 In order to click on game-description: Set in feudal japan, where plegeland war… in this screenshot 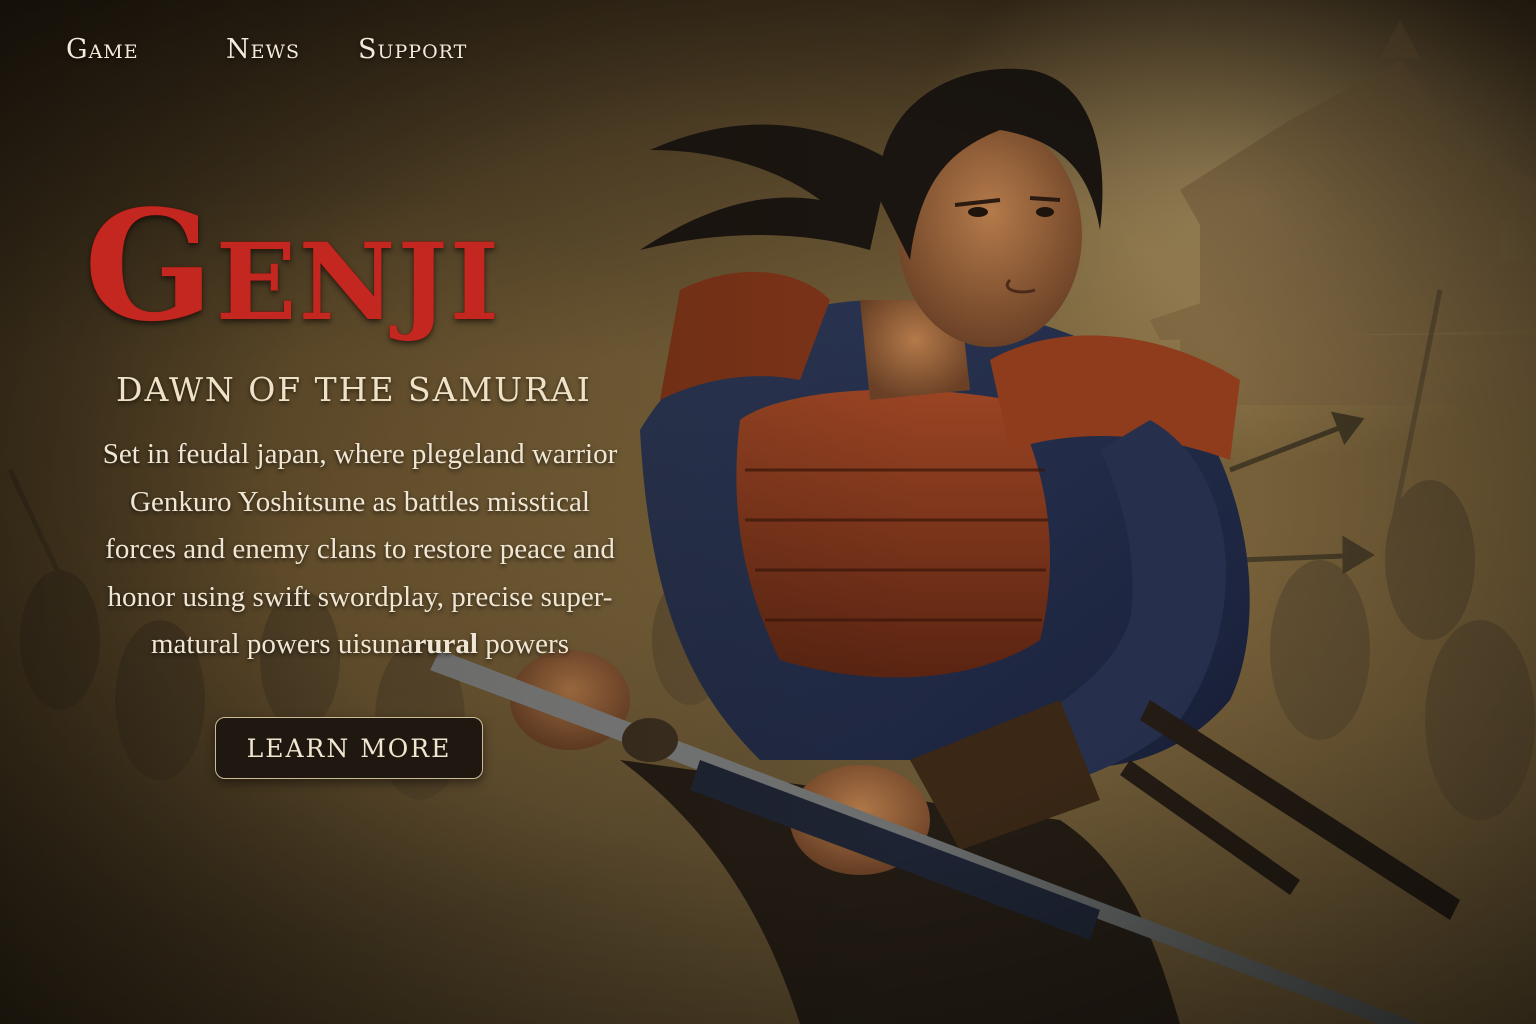, I will do `click(360, 550)`.